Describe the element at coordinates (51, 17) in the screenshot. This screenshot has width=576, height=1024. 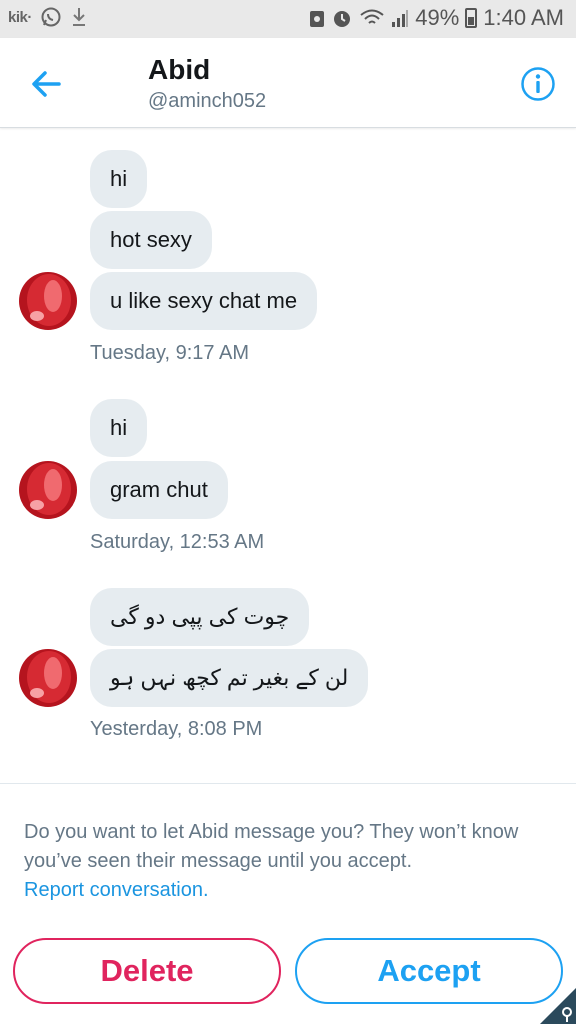
I see `whatsapp-icon` at that location.